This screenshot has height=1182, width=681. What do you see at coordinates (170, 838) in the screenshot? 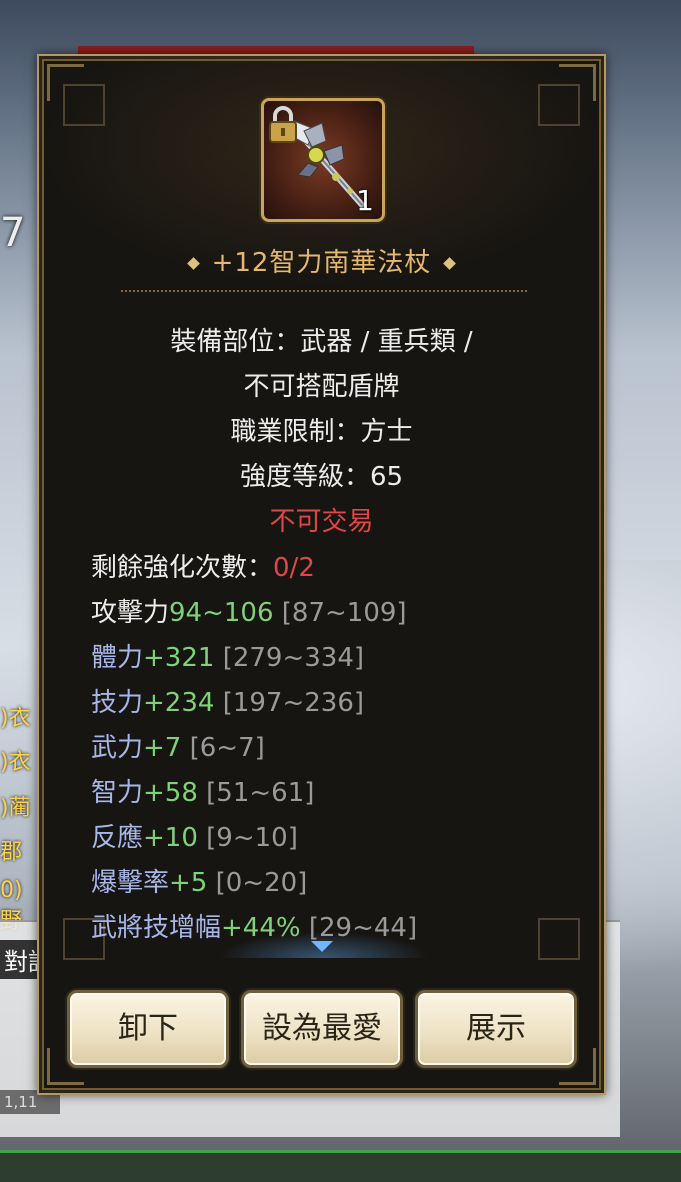
I see `stat-value: +10` at bounding box center [170, 838].